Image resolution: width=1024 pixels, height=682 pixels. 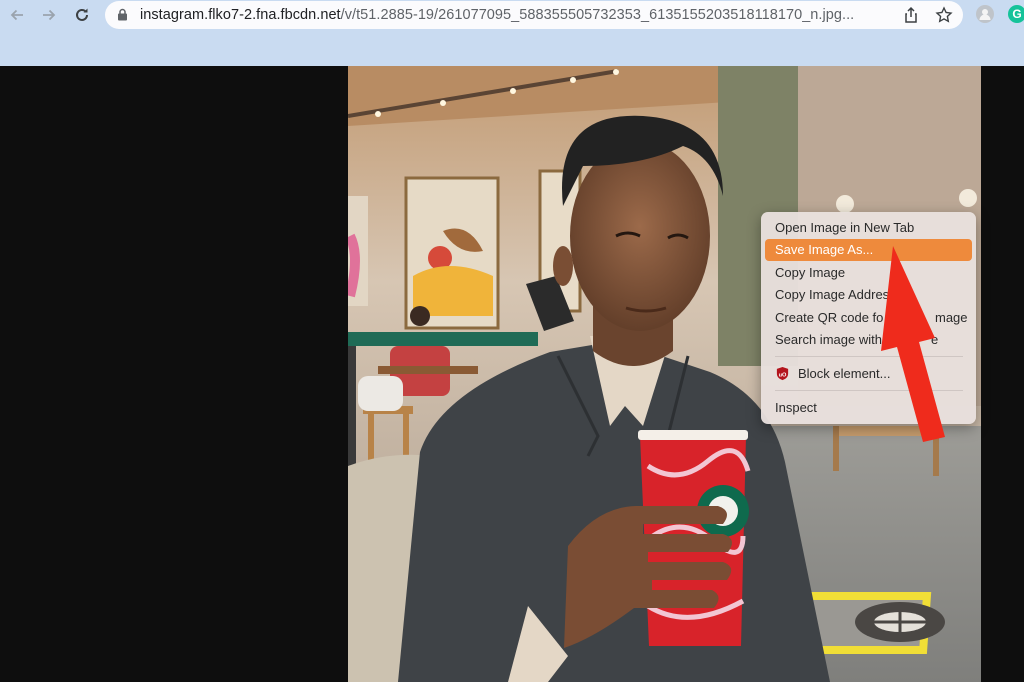 I want to click on arrow-right-icon, so click(x=49, y=15).